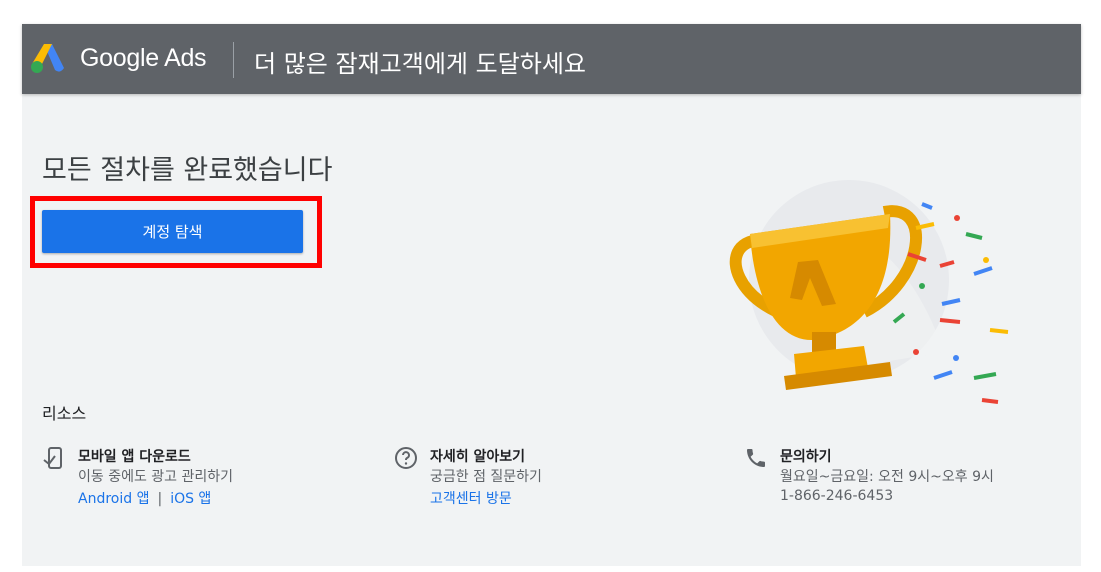  I want to click on header-tagline: 더 많은 잠재고객에게 도달하세요, so click(420, 64).